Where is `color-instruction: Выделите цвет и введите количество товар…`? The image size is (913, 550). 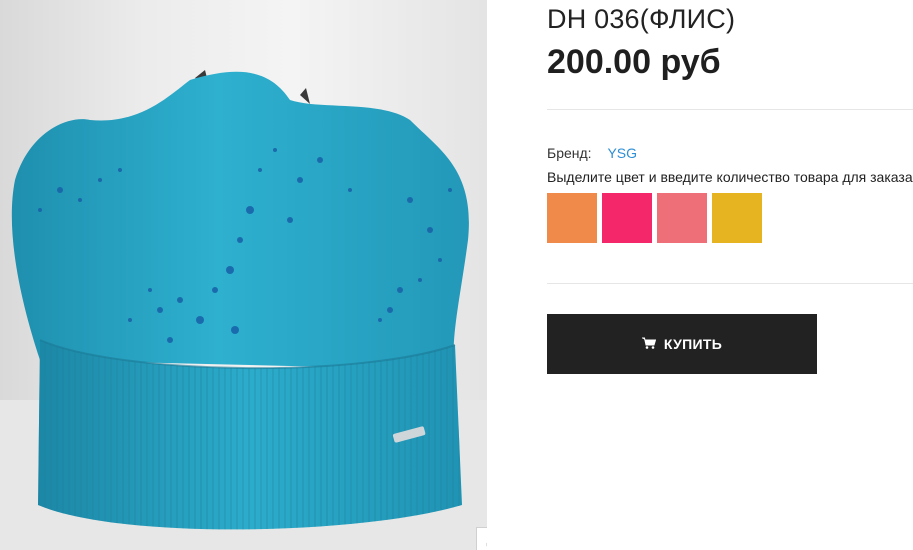 color-instruction: Выделите цвет и введите количество товар… is located at coordinates (730, 177).